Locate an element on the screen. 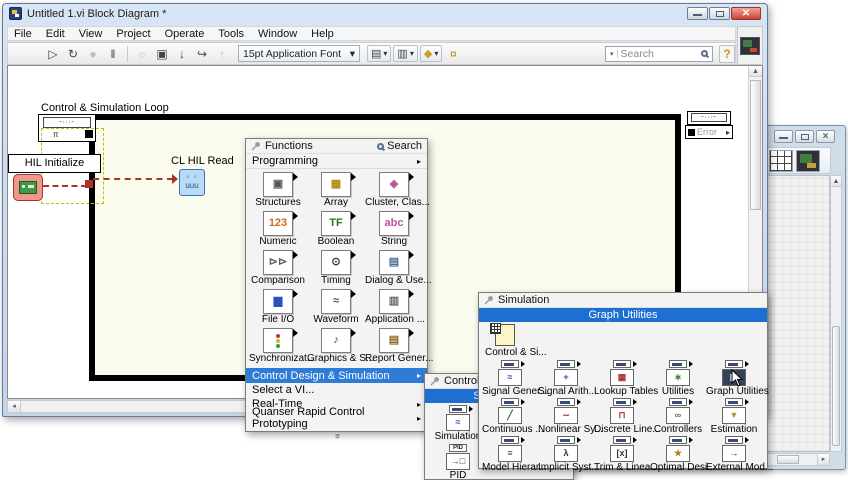 This screenshot has height=480, width=848. palette-item: ▦ Lookup Tables is located at coordinates (626, 377).